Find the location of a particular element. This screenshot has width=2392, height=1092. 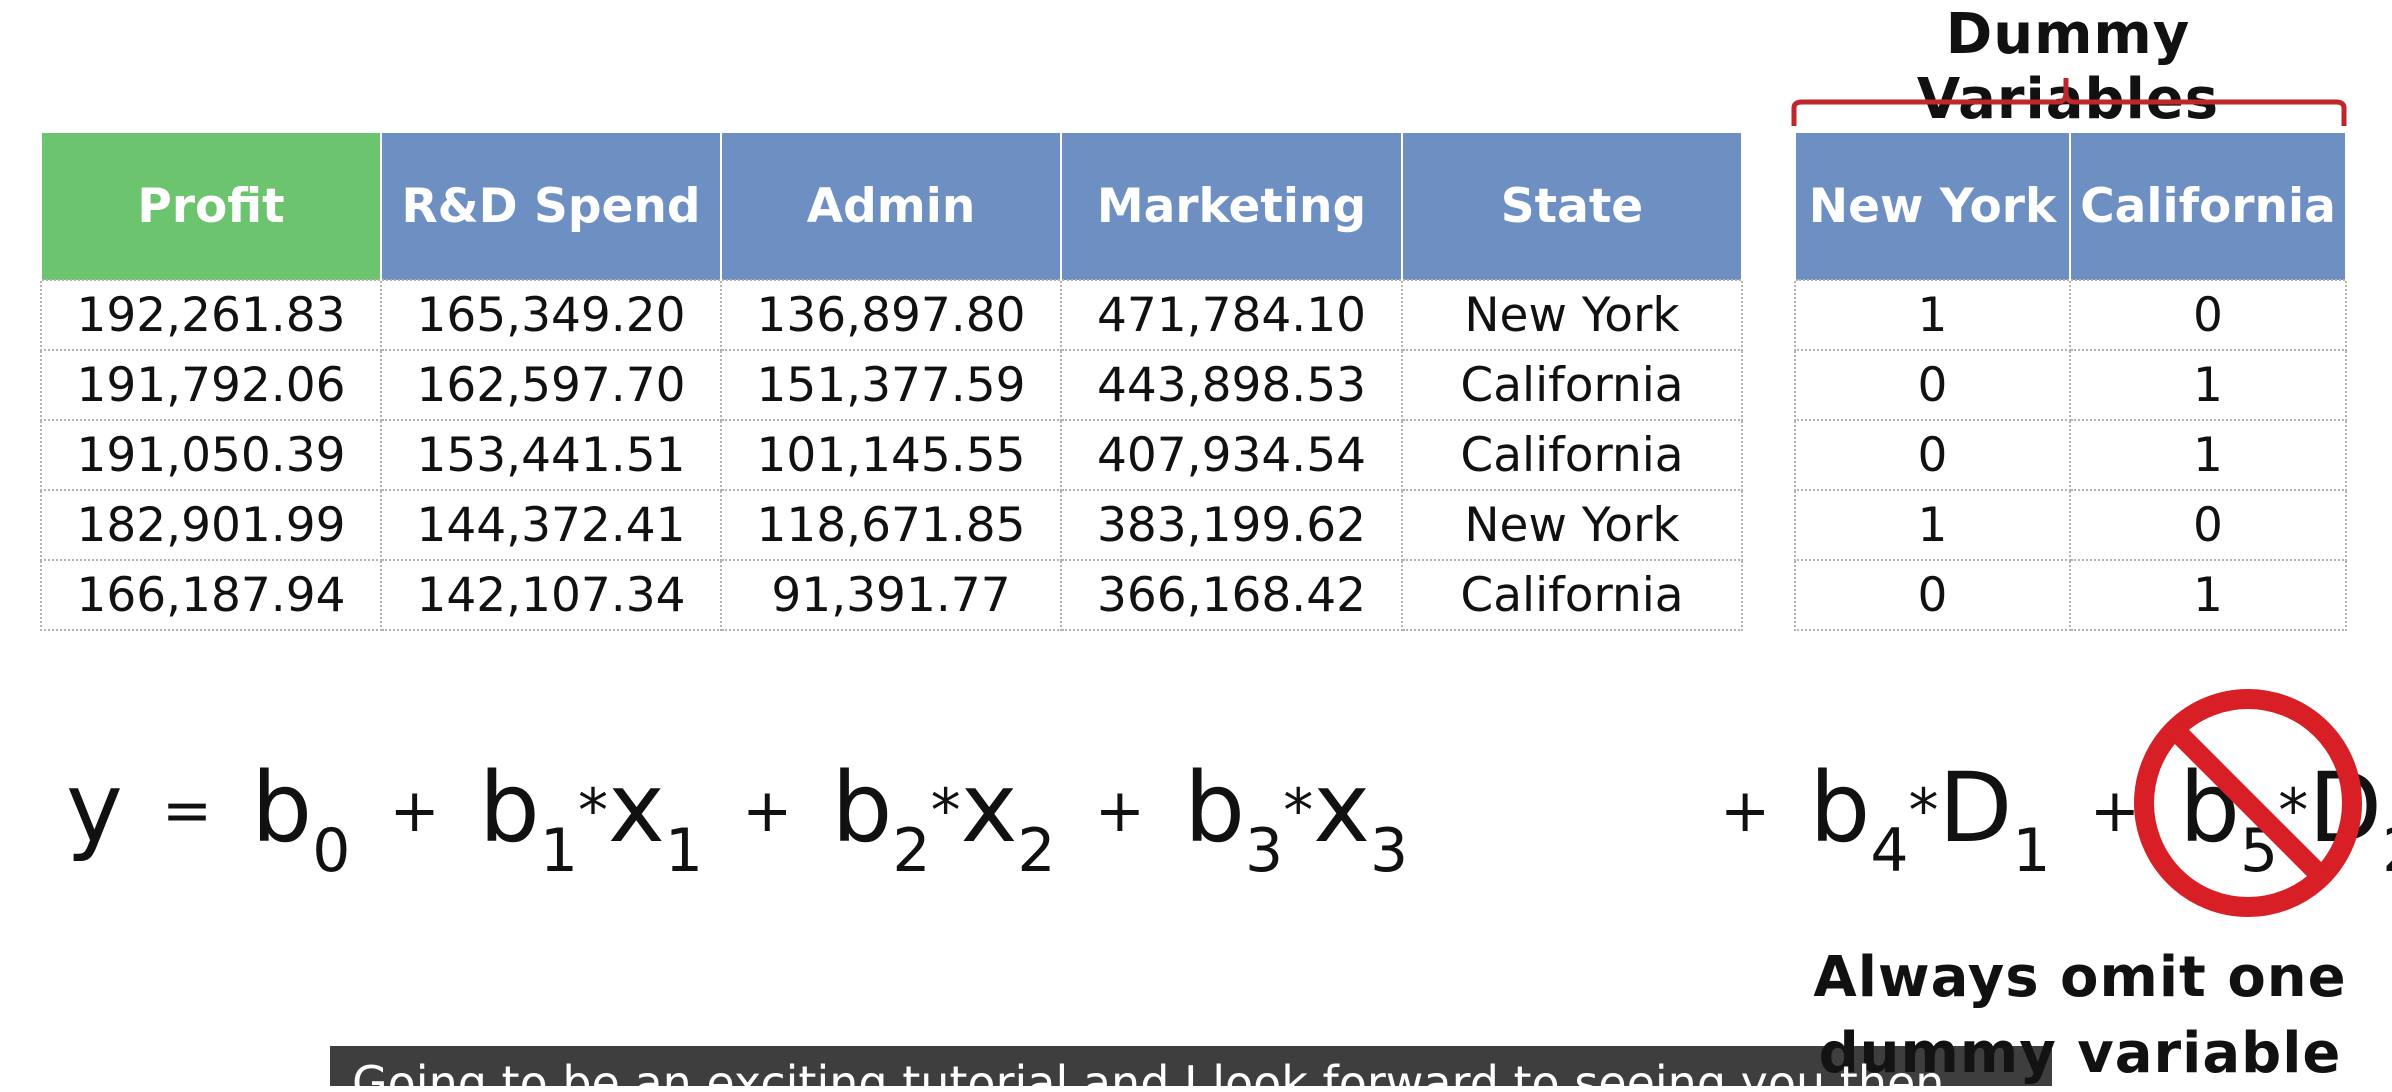

regression-equation: y = b0 + b1*x1 + b2*x2 + b3*x3 is located at coordinates (737, 820).